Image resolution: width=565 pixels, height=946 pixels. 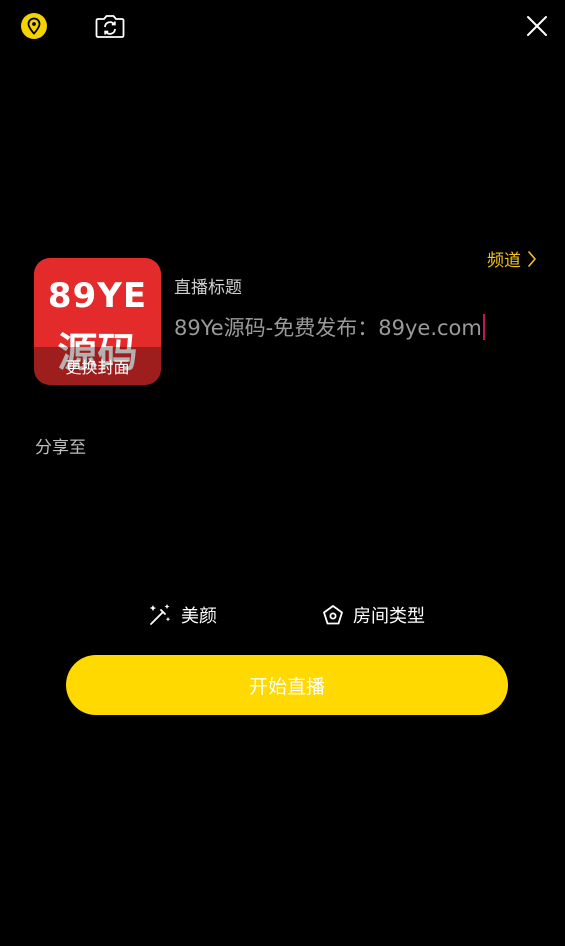 I want to click on stream-title-value: 89Ye源码-免费发布：89ye.com, so click(x=328, y=328).